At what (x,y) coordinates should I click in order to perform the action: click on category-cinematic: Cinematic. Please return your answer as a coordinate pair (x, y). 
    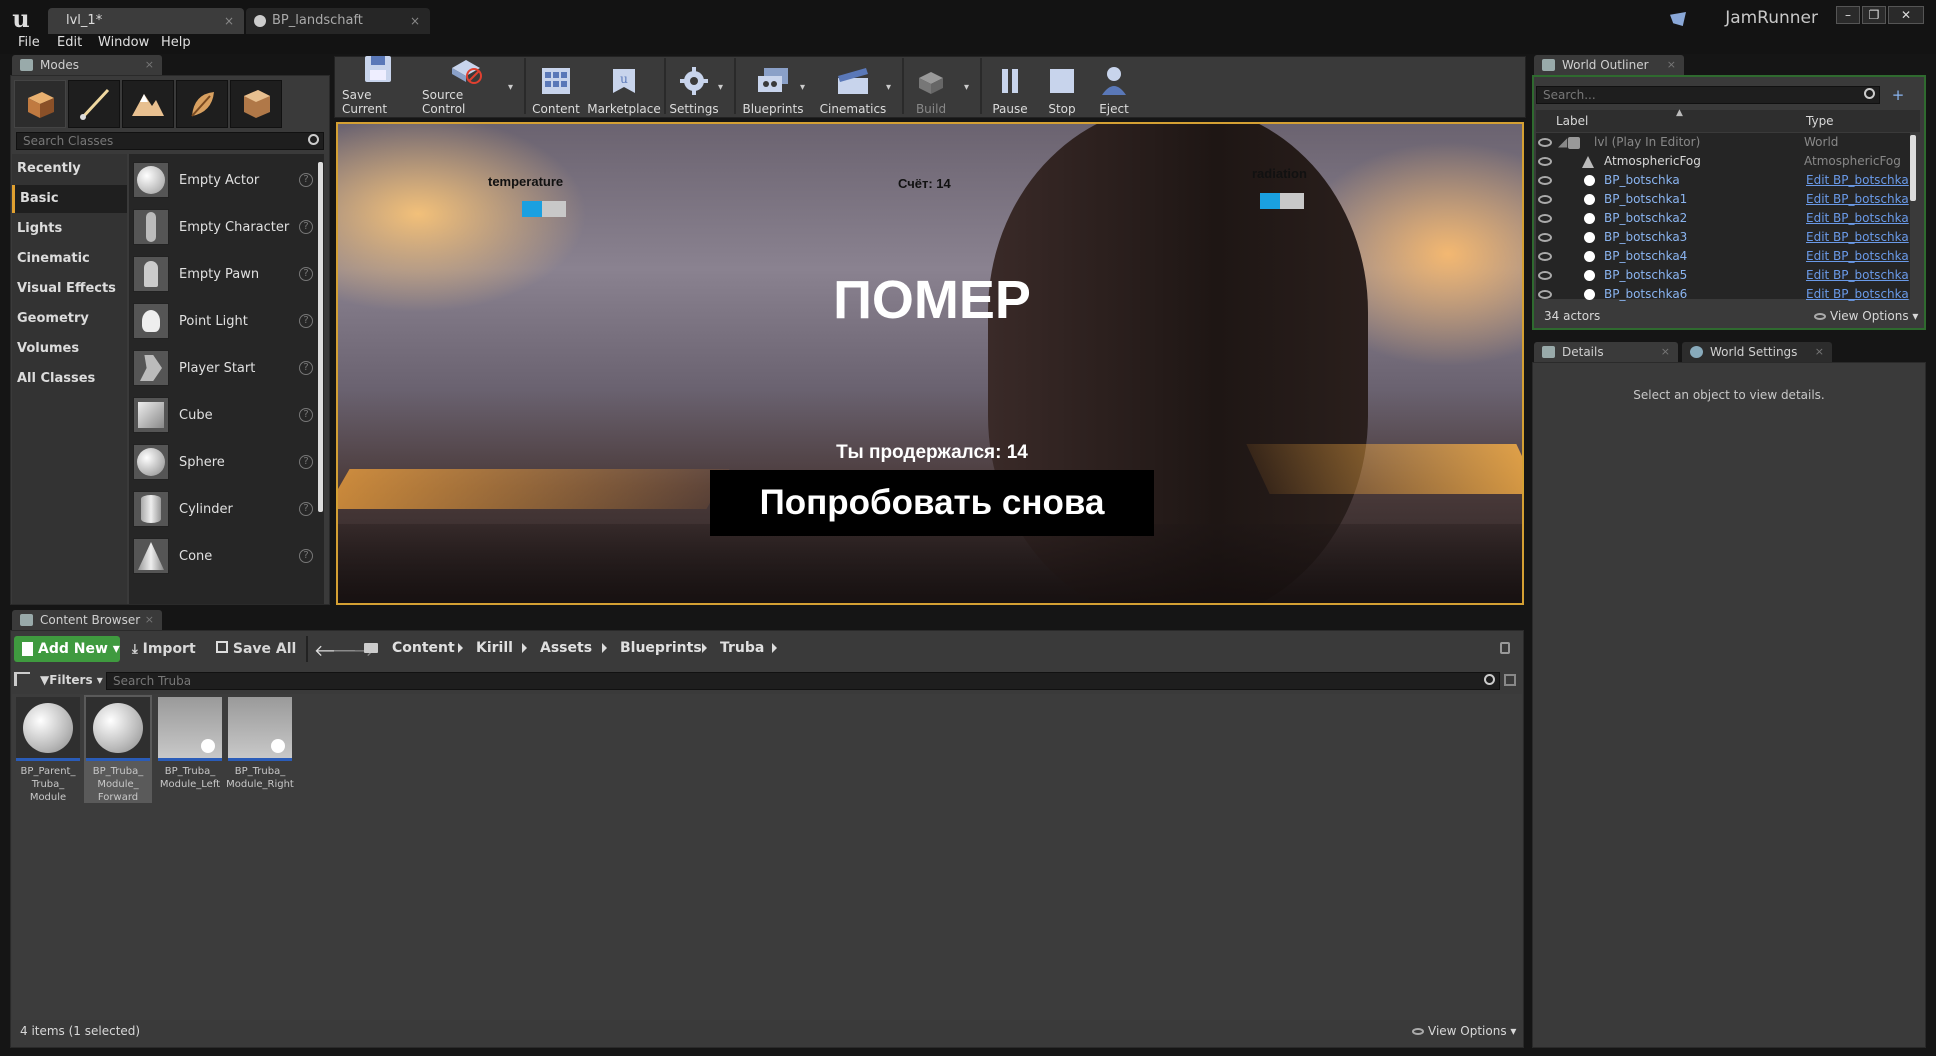
    Looking at the image, I should click on (69, 259).